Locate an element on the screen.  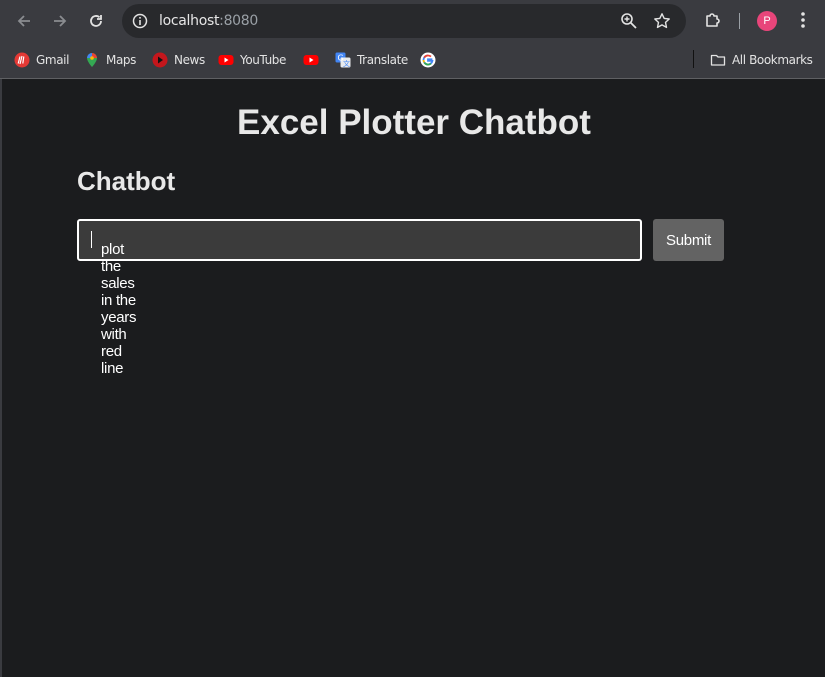
toolbar-divider is located at coordinates (739, 21).